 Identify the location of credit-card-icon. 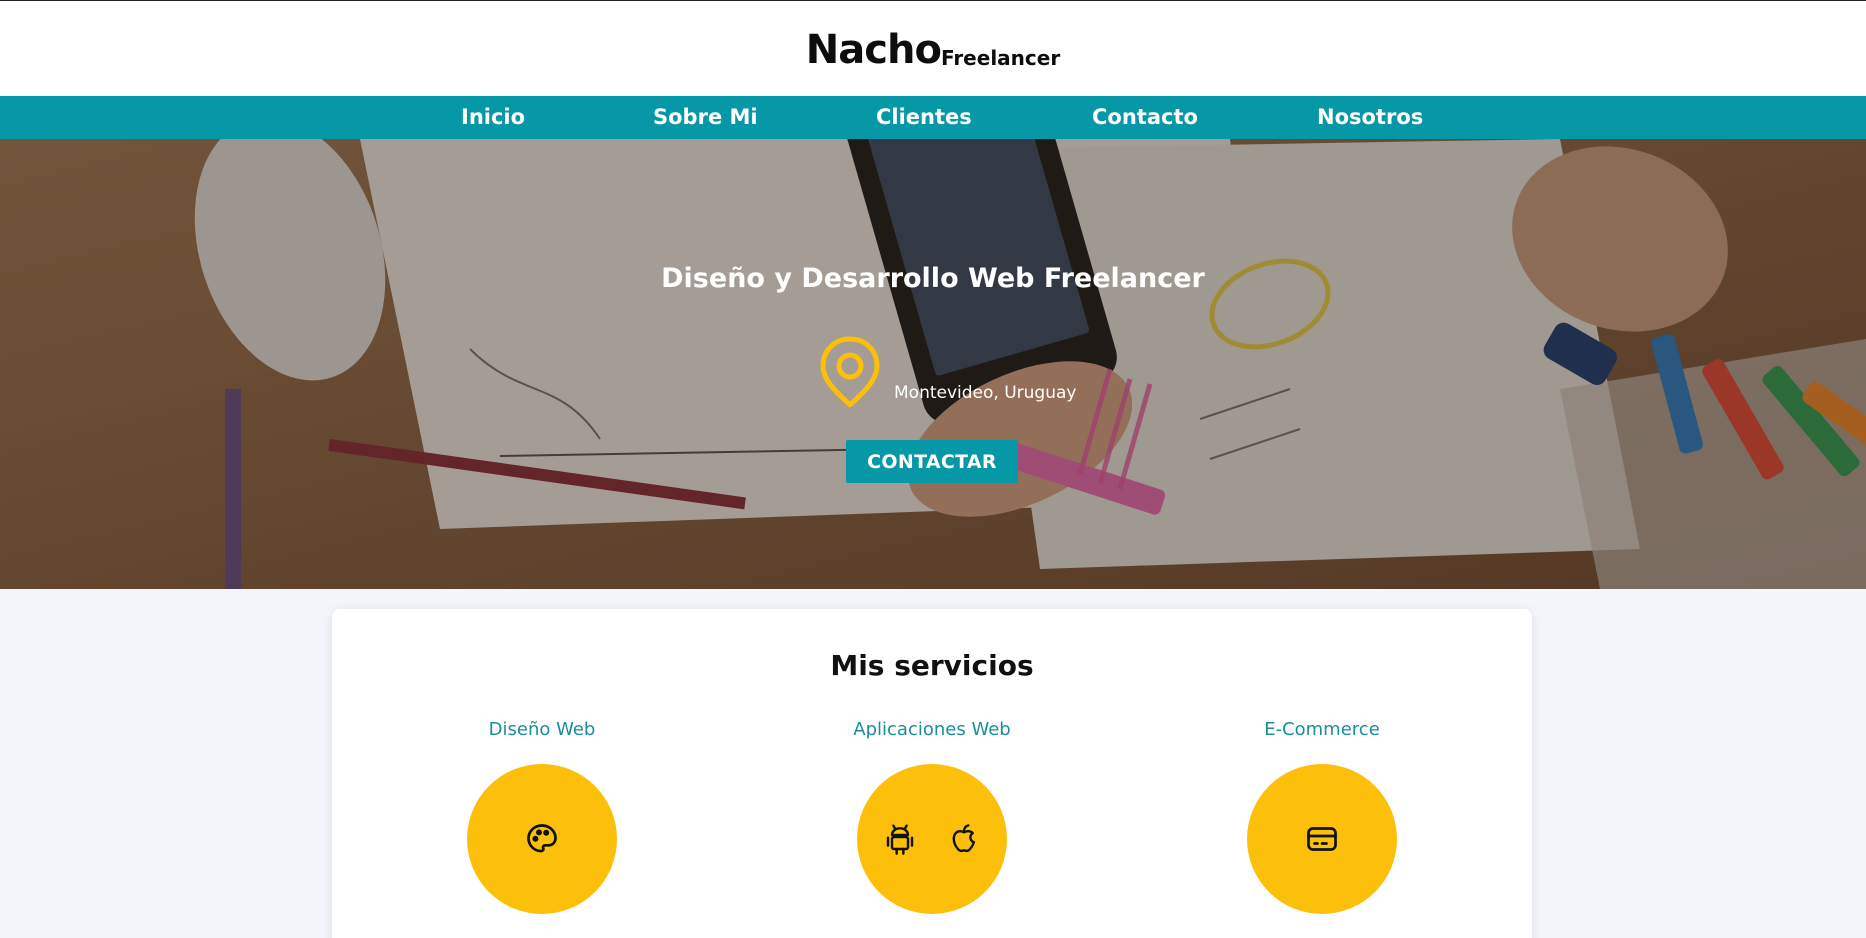
(1322, 839).